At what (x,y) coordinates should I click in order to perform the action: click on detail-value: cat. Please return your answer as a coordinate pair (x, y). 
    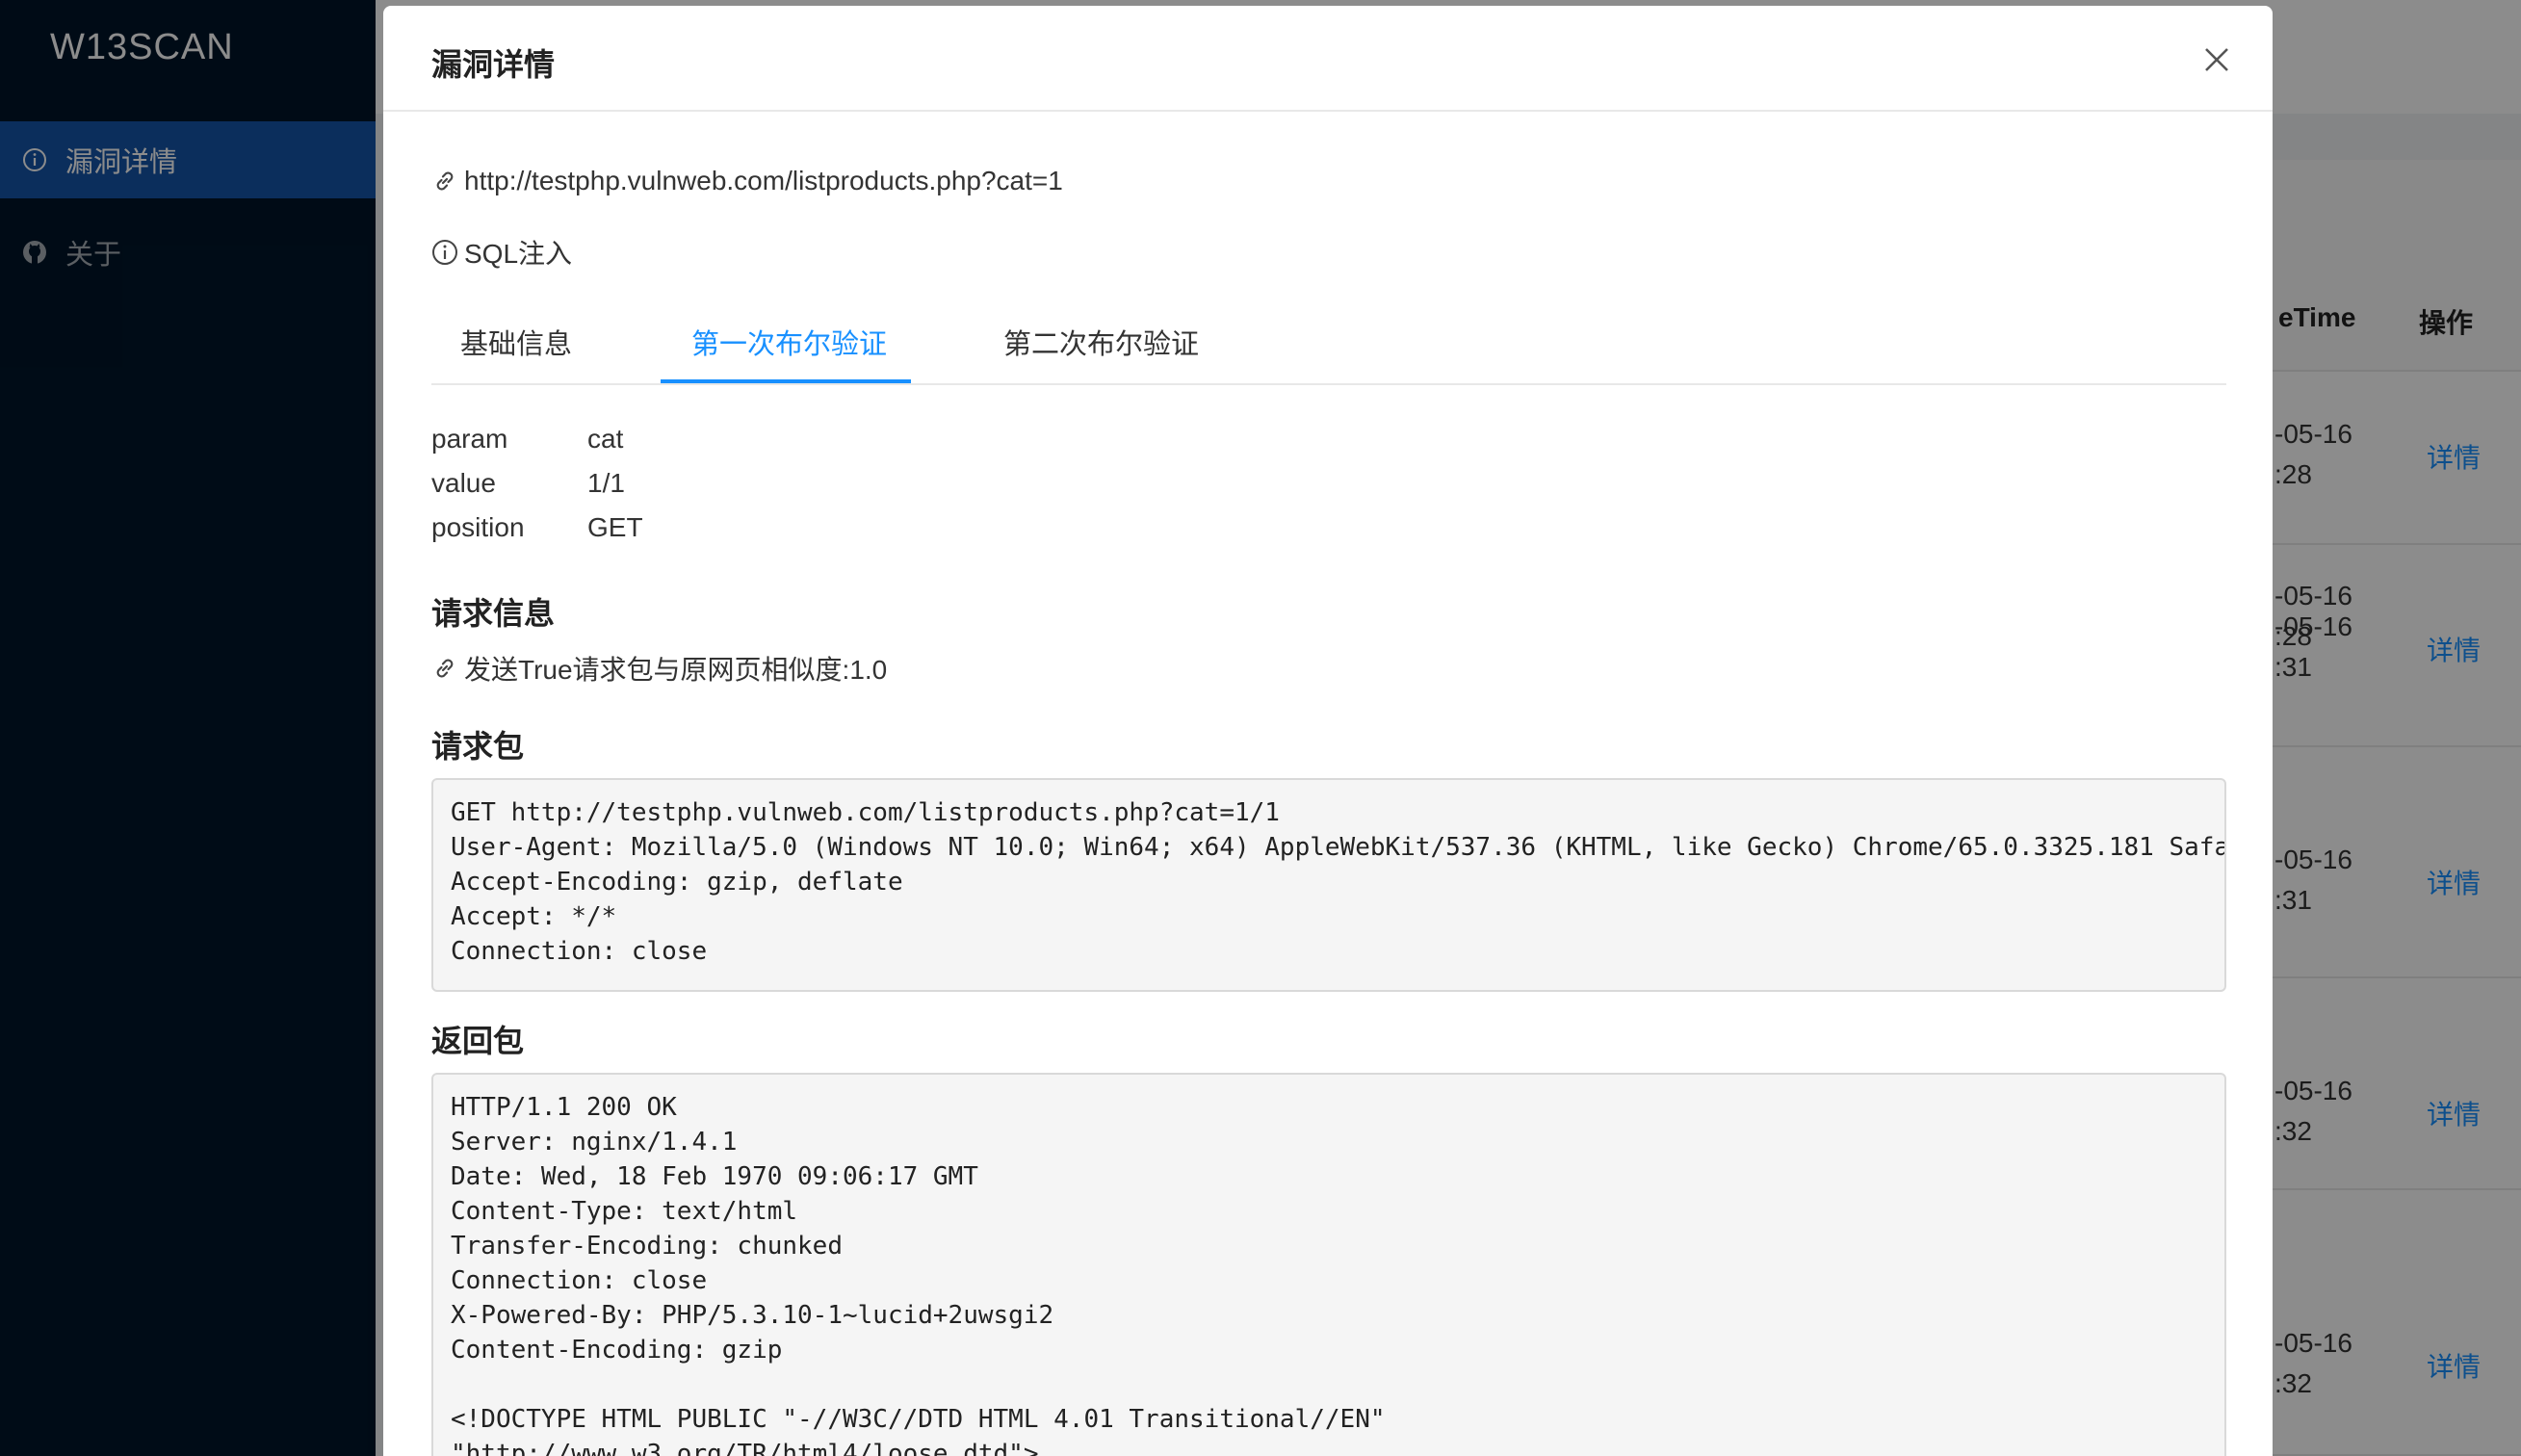
    Looking at the image, I should click on (605, 439).